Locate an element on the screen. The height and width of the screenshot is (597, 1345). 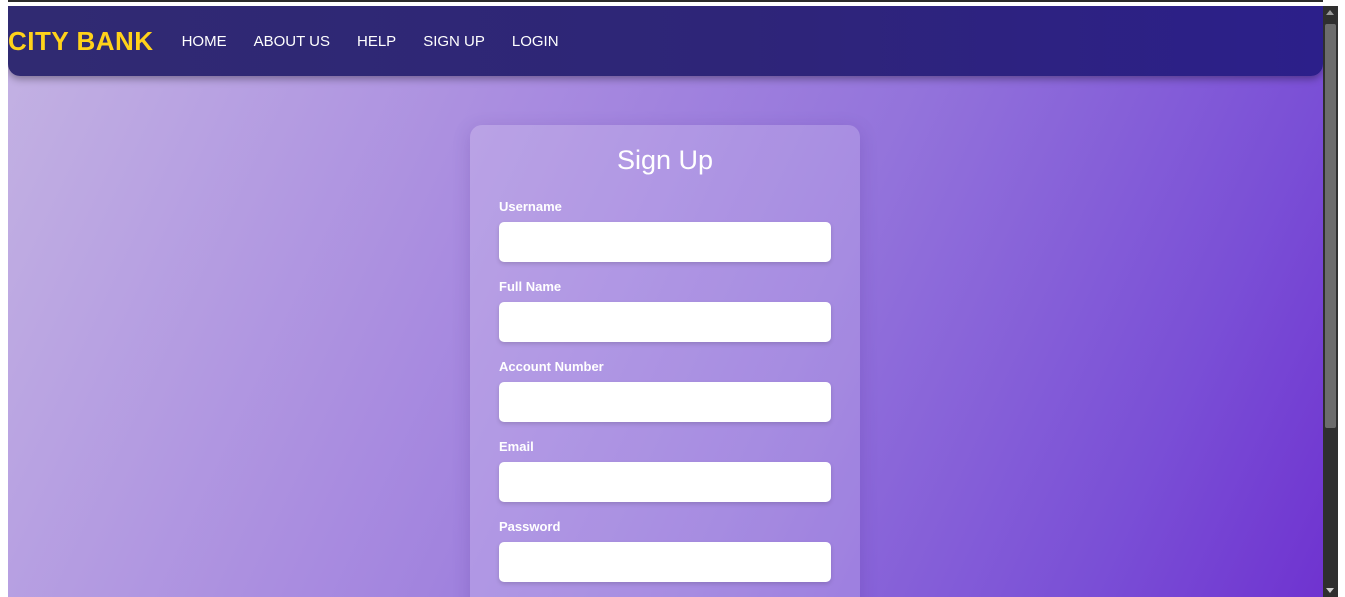
nav-link-about-us: ABOUT US is located at coordinates (292, 41).